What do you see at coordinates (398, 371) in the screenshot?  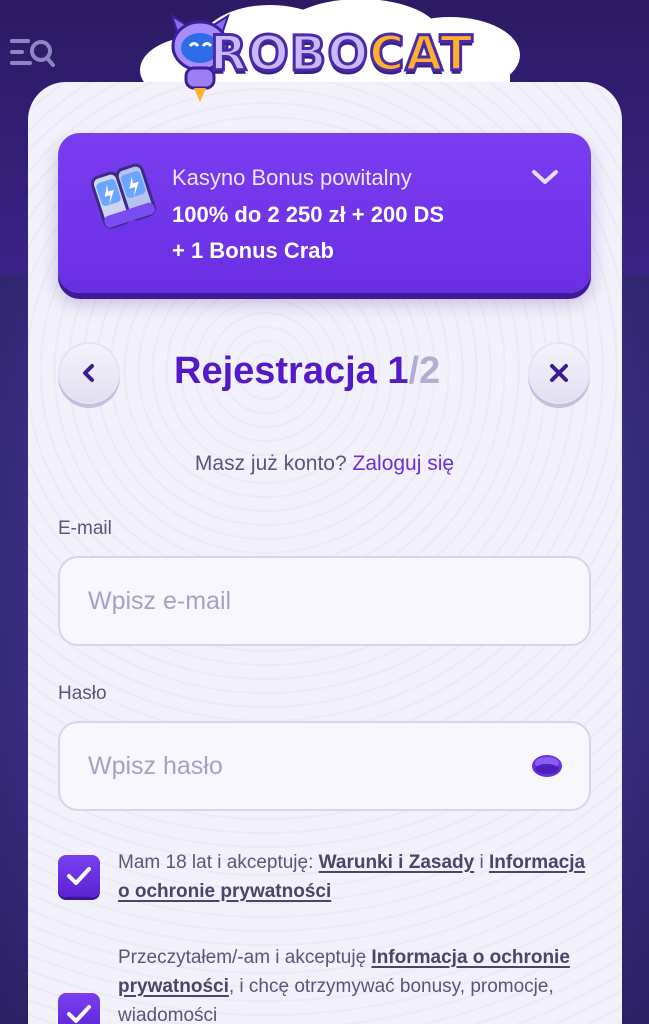 I see `step-current: 1` at bounding box center [398, 371].